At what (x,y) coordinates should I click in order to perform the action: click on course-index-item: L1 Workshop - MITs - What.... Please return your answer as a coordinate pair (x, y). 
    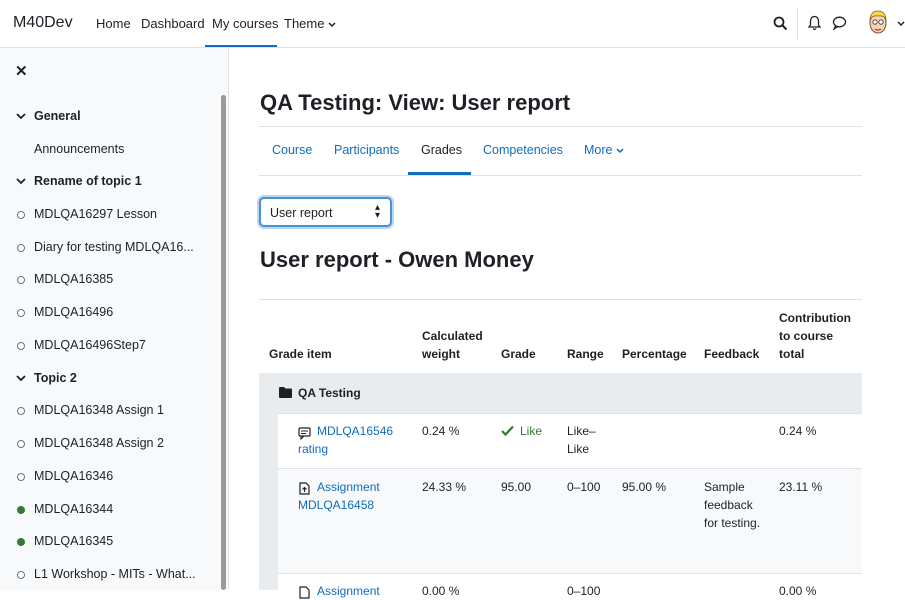
    Looking at the image, I should click on (115, 574).